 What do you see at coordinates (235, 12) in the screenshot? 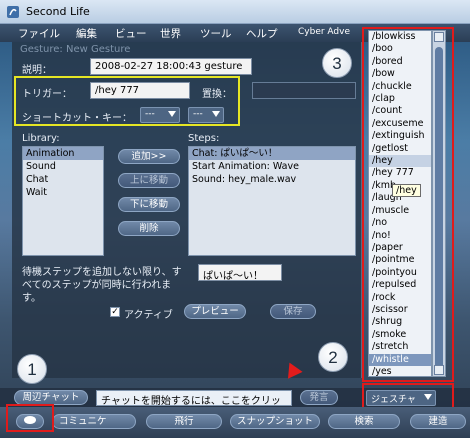
I see `window-titlebar: Second Life` at bounding box center [235, 12].